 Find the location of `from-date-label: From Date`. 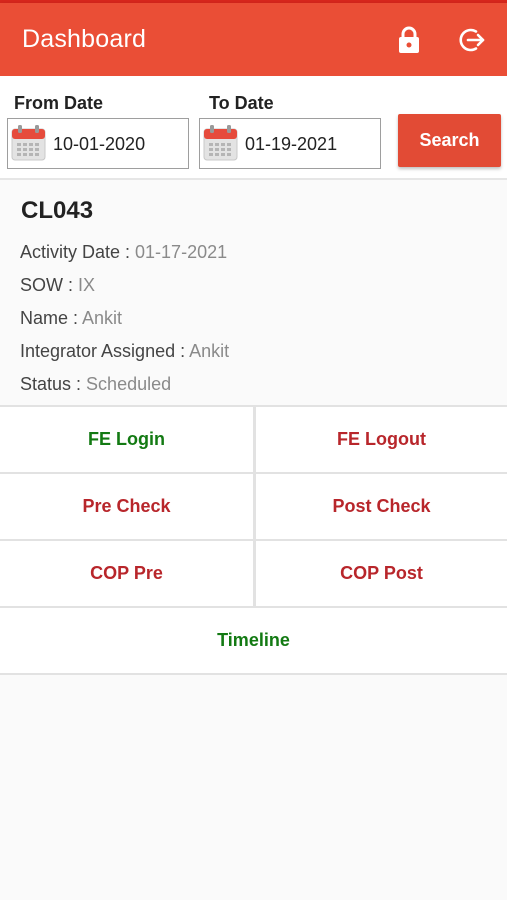

from-date-label: From Date is located at coordinates (59, 103).